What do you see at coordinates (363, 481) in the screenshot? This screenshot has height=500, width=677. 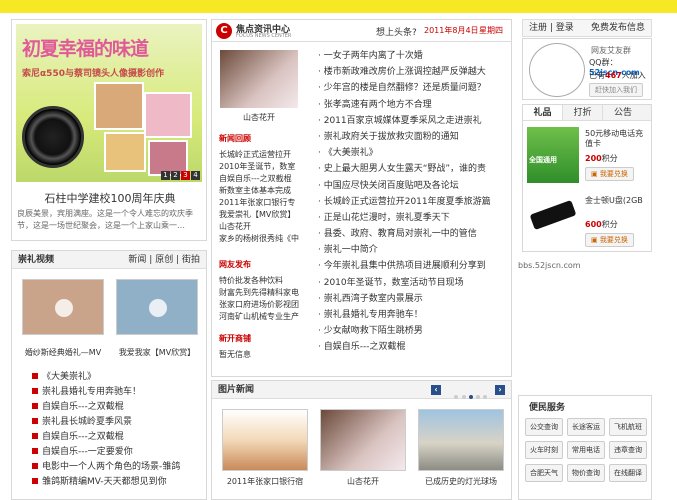 I see `photo-news-caption: 山杏花开` at bounding box center [363, 481].